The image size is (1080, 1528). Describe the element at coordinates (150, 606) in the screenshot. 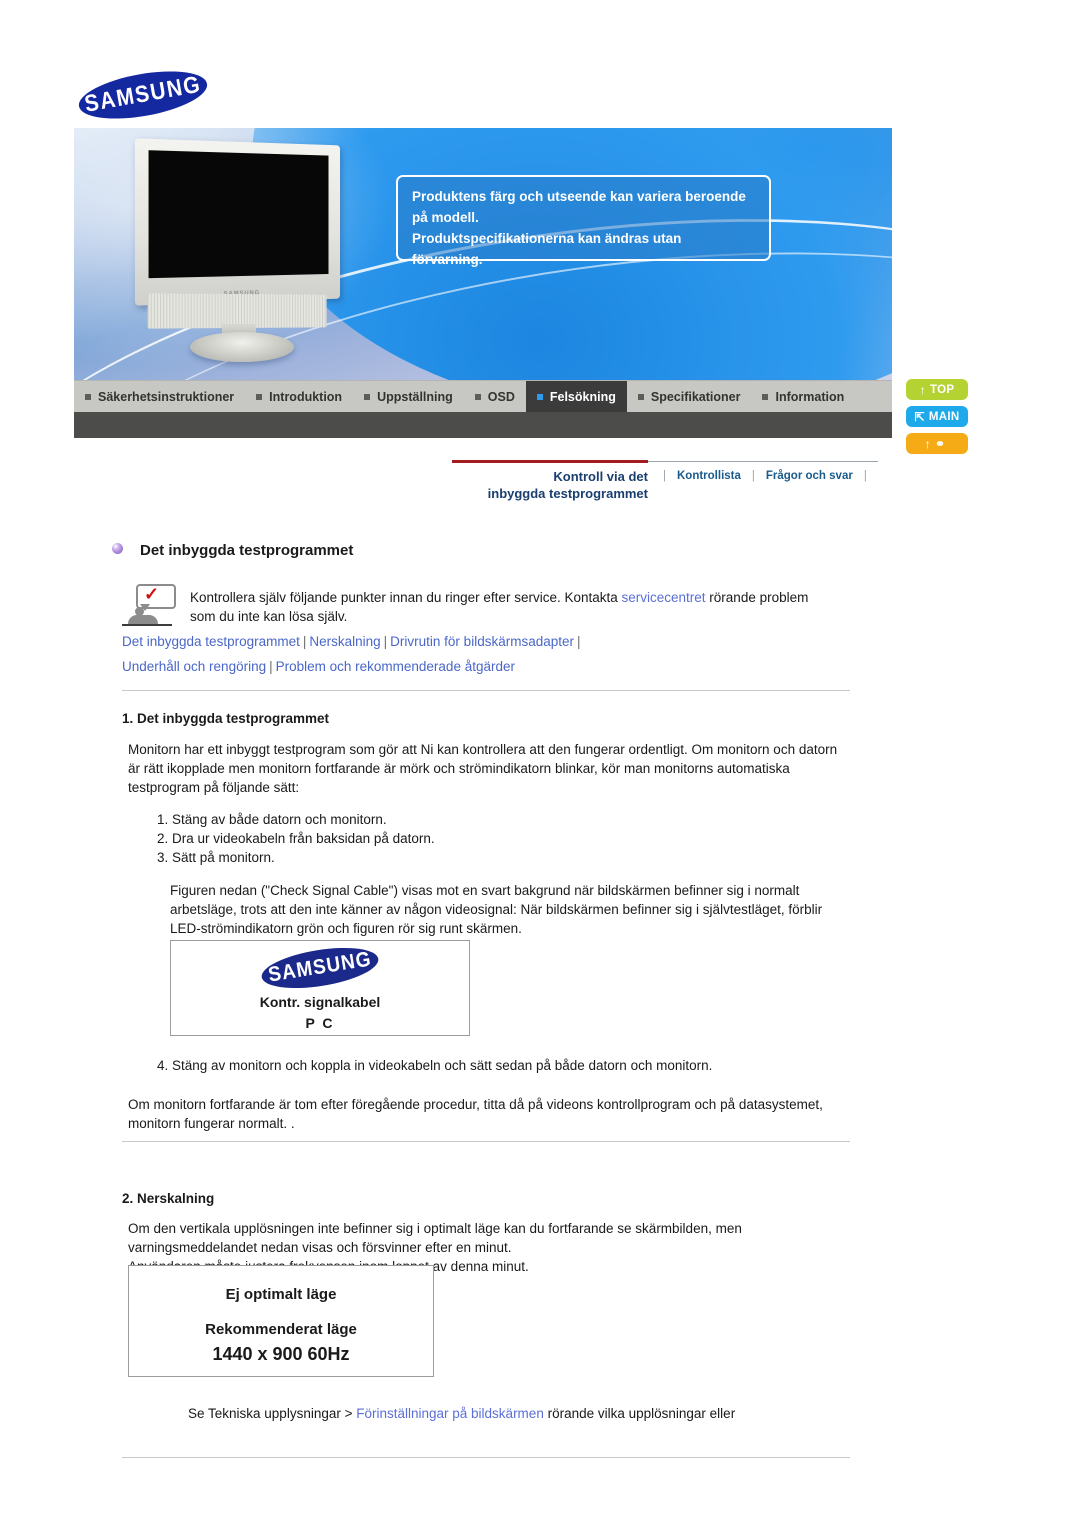

I see `person-with-checkmark-icon: ✓` at that location.